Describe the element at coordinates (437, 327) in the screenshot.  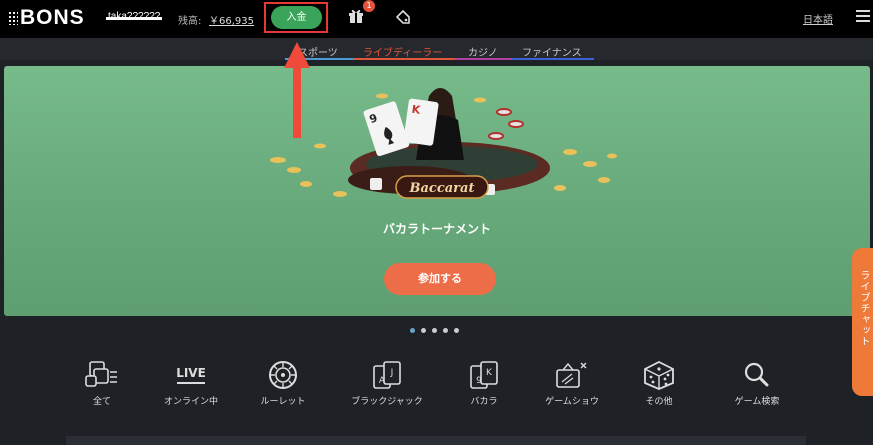
I see `carousel-dots` at that location.